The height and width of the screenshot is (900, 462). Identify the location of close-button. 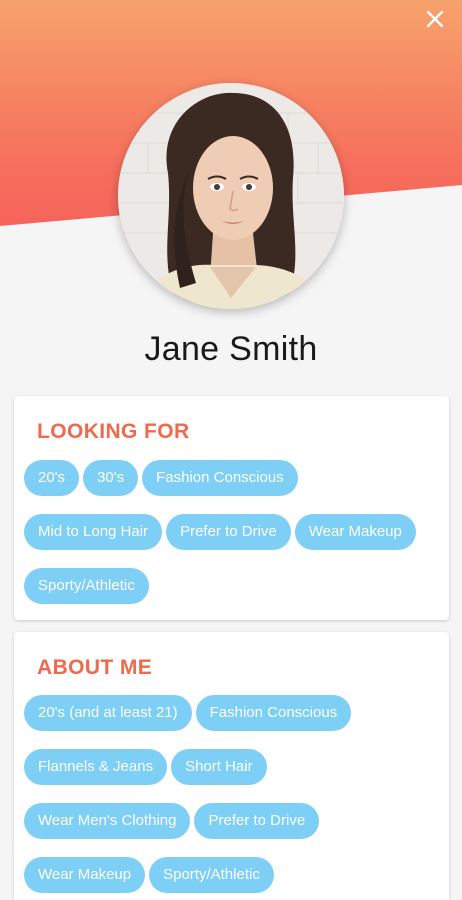
(435, 19).